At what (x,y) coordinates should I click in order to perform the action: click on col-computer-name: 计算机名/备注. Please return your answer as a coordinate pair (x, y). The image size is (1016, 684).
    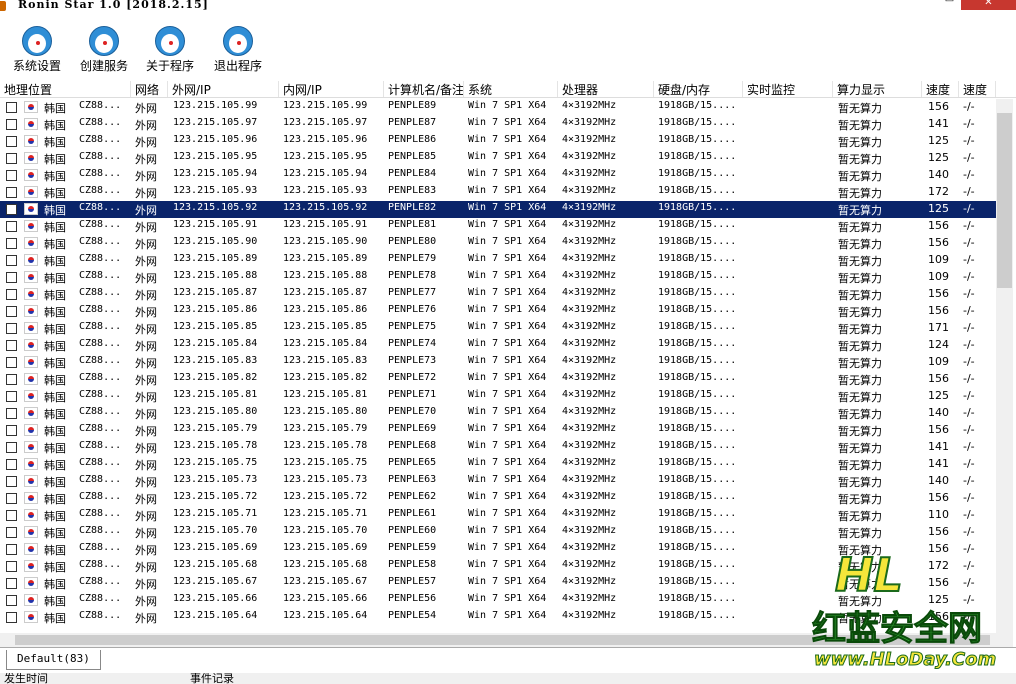
    Looking at the image, I should click on (424, 89).